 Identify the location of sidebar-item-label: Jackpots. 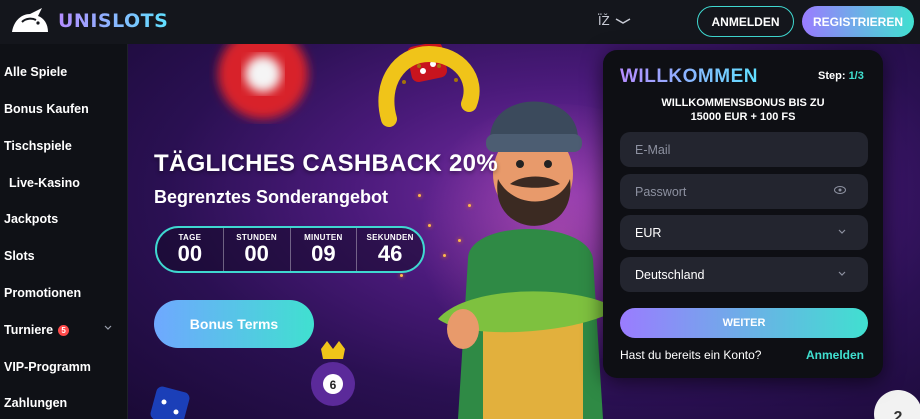
(31, 219).